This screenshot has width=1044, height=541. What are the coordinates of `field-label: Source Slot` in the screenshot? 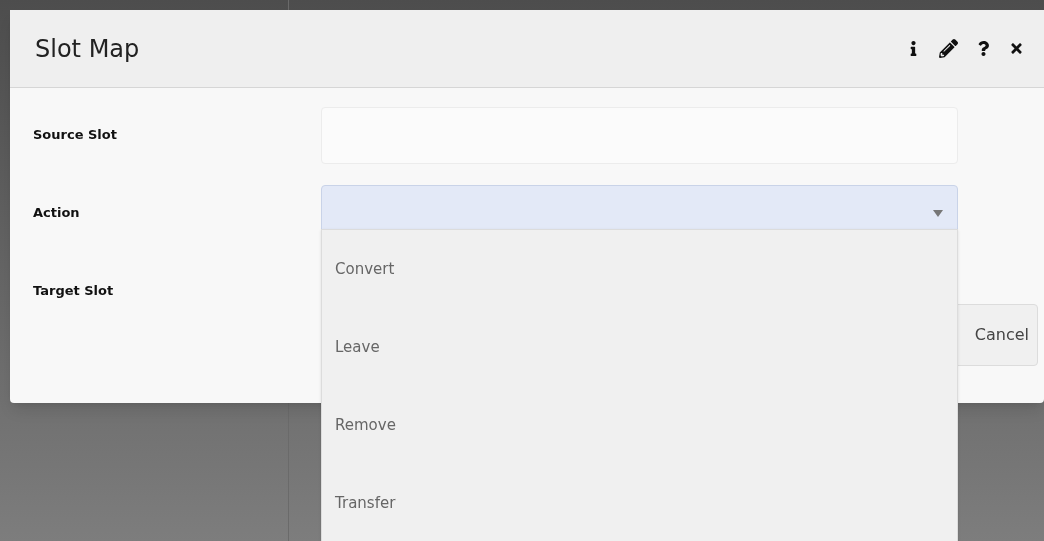 It's located at (75, 135).